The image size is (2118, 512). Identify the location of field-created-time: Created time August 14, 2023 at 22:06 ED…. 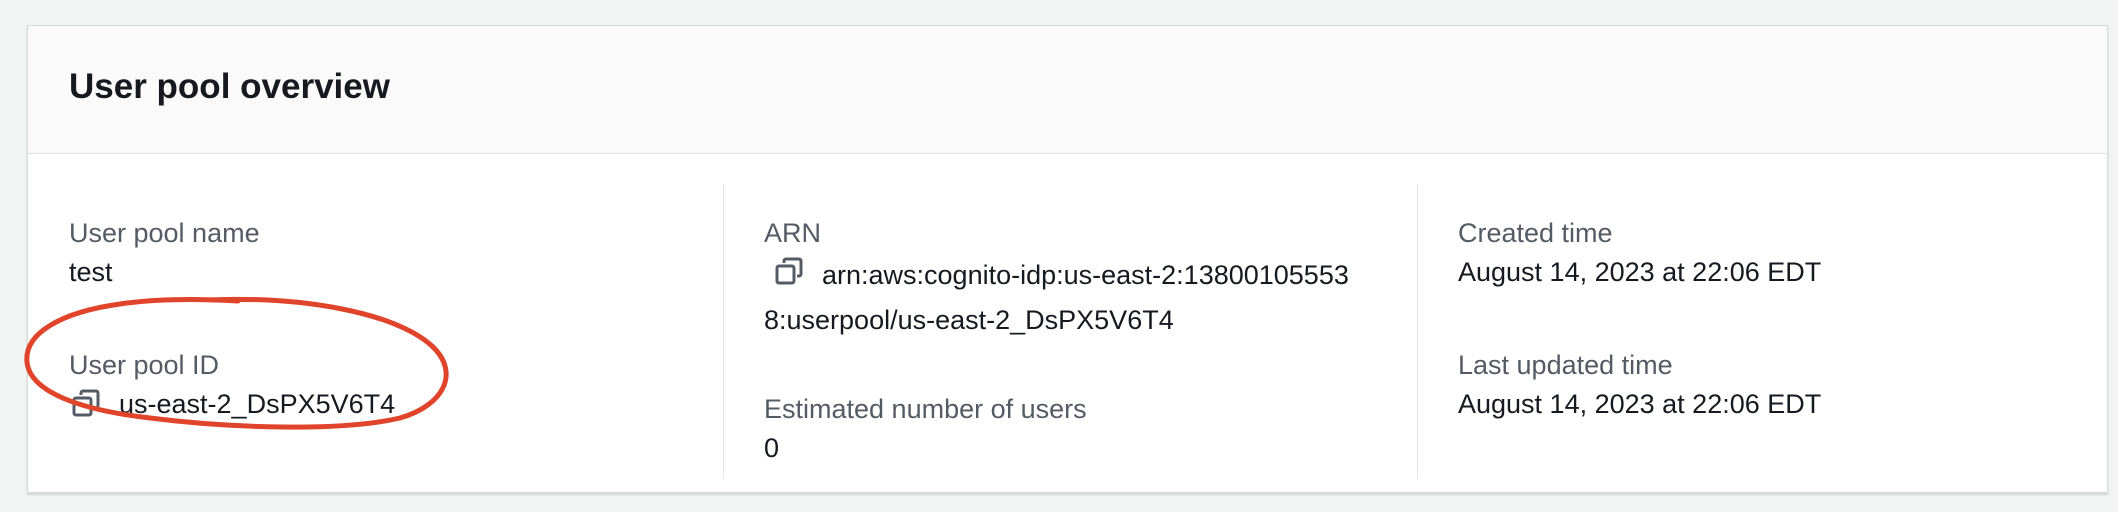
(1639, 255).